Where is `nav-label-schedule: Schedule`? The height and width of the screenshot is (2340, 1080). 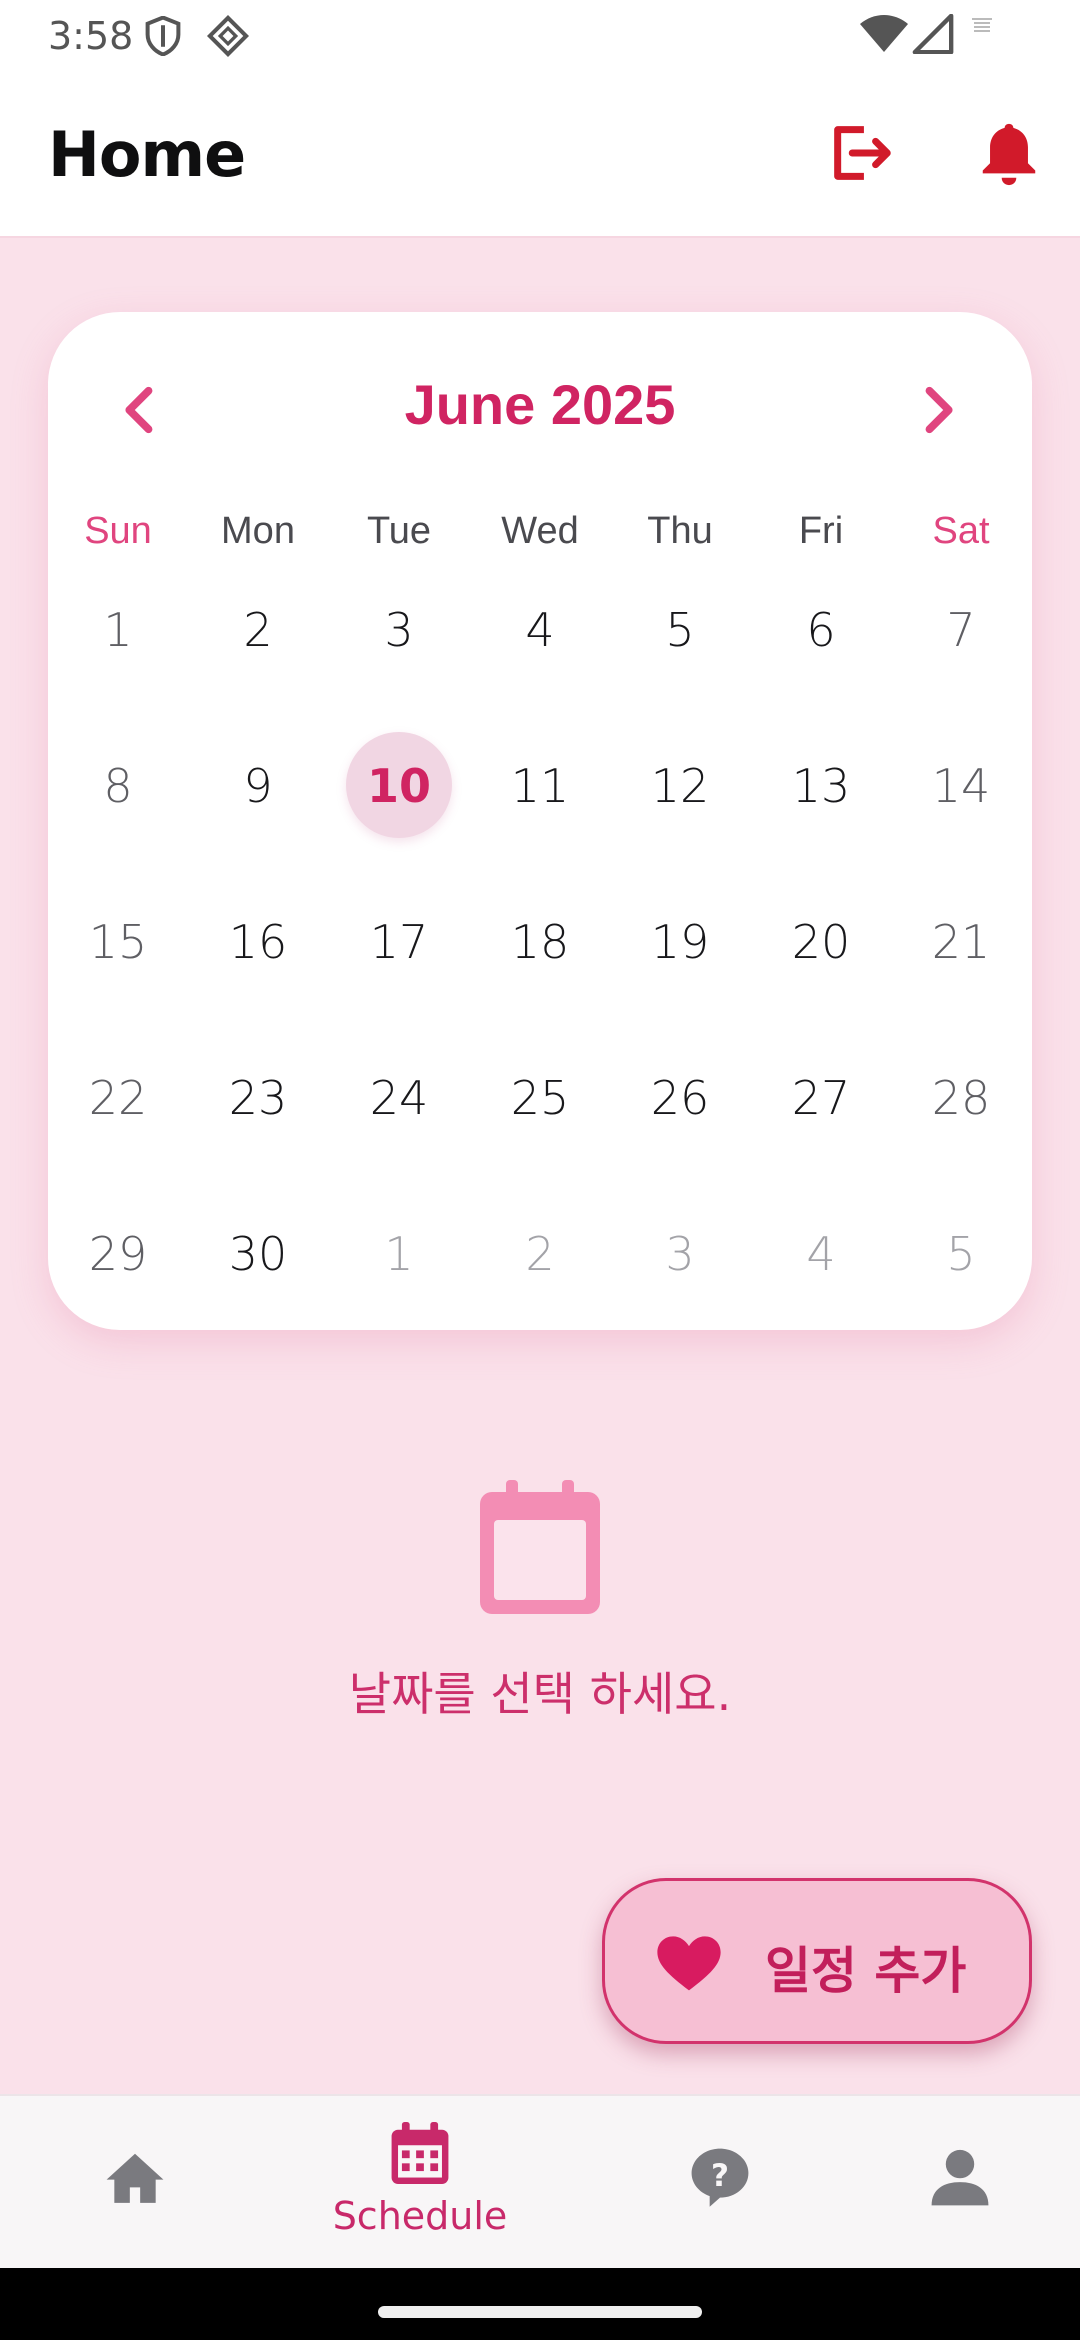 nav-label-schedule: Schedule is located at coordinates (420, 2216).